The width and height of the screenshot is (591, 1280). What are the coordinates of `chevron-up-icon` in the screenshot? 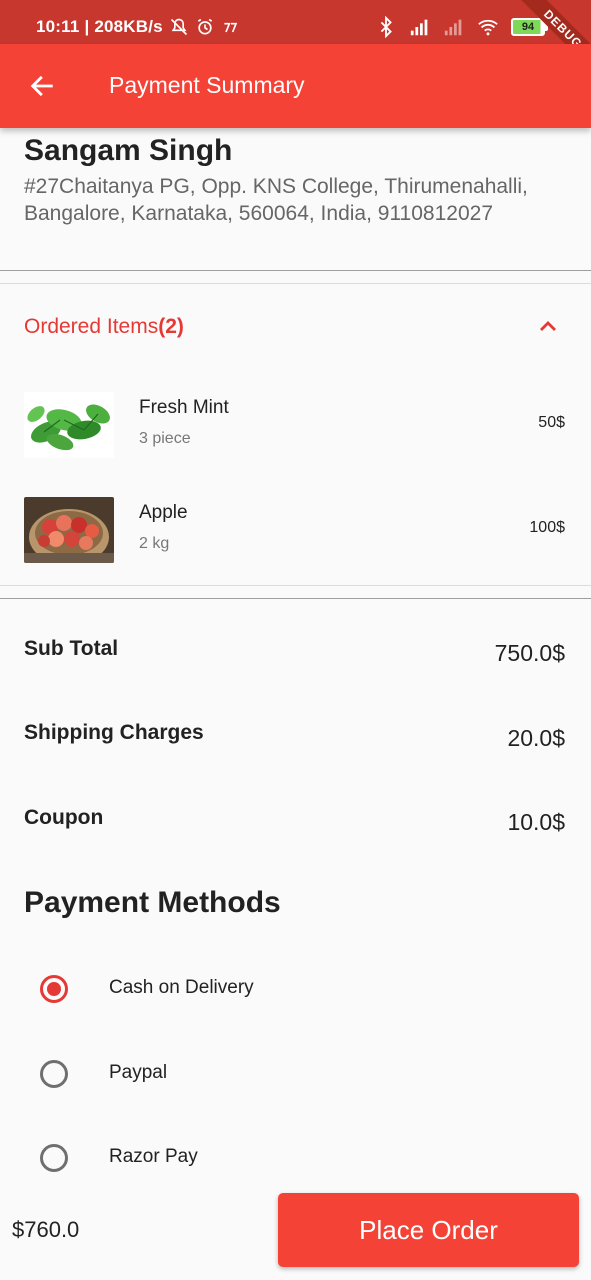 It's located at (548, 326).